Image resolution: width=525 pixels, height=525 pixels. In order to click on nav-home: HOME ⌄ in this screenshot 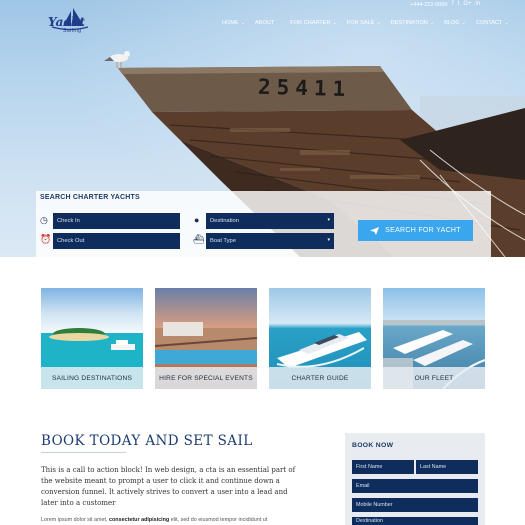, I will do `click(233, 23)`.